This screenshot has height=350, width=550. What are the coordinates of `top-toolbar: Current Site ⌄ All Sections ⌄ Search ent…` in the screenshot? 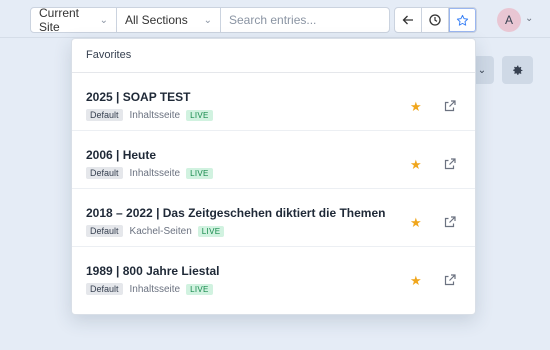 It's located at (275, 19).